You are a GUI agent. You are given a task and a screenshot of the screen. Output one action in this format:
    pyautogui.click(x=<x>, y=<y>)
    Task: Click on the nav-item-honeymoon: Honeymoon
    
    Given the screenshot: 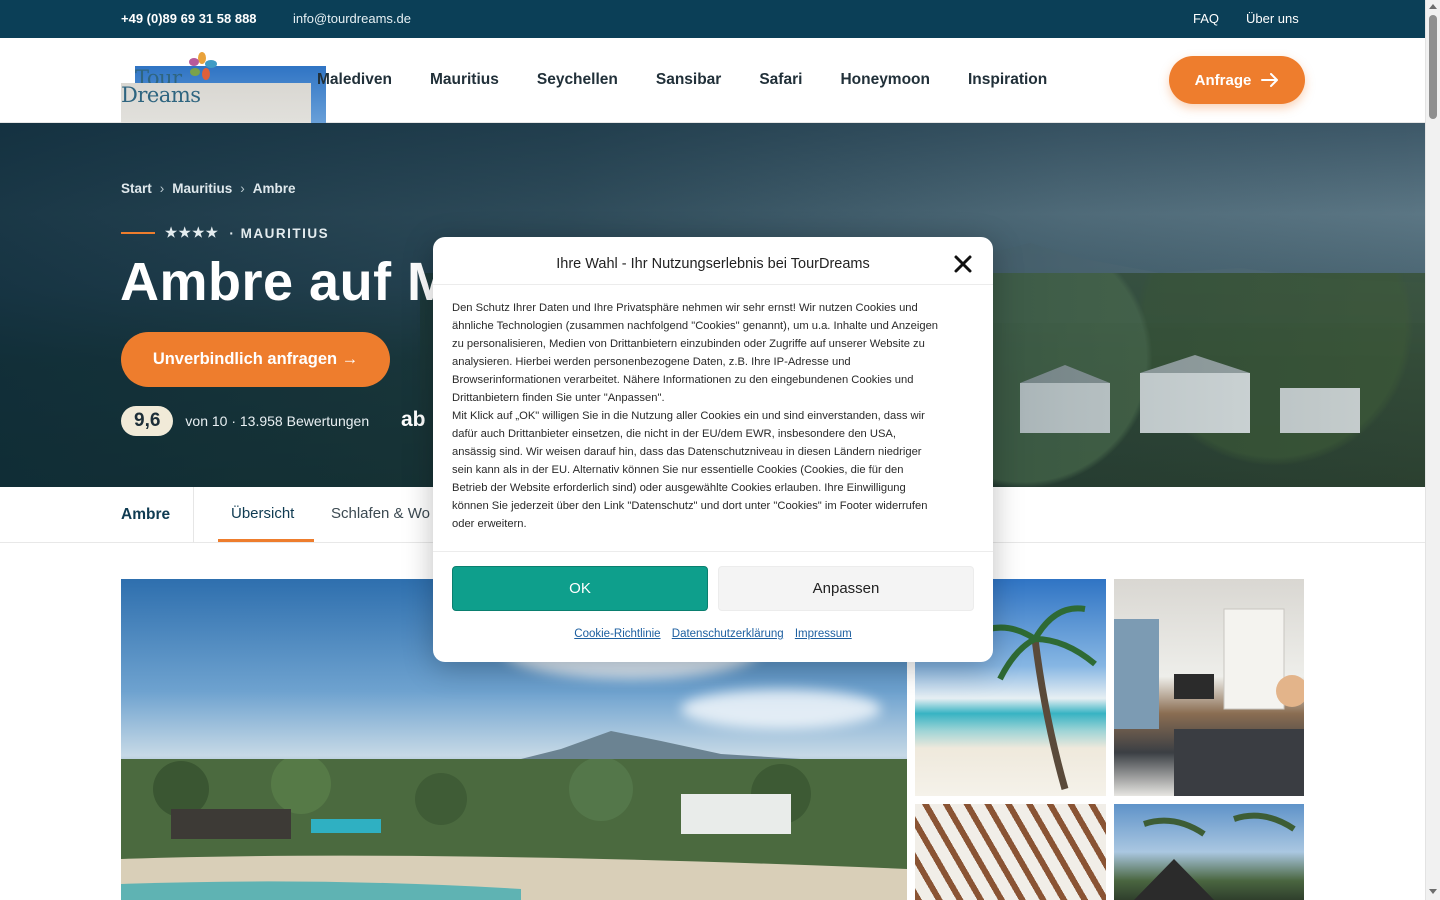 What is the action you would take?
    pyautogui.click(x=885, y=80)
    